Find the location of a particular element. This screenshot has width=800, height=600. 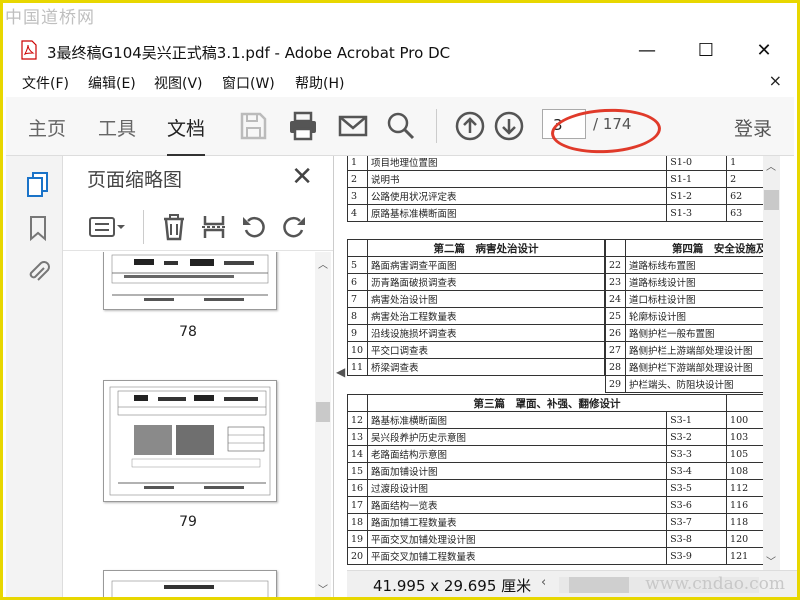

row-title: 桥梁调查表 is located at coordinates (486, 367).